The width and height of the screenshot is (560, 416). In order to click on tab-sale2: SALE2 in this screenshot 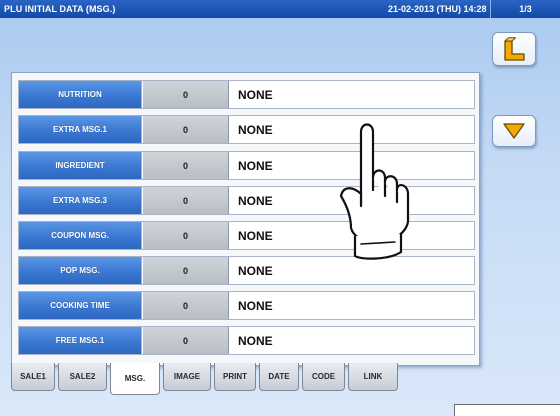, I will do `click(82, 377)`.